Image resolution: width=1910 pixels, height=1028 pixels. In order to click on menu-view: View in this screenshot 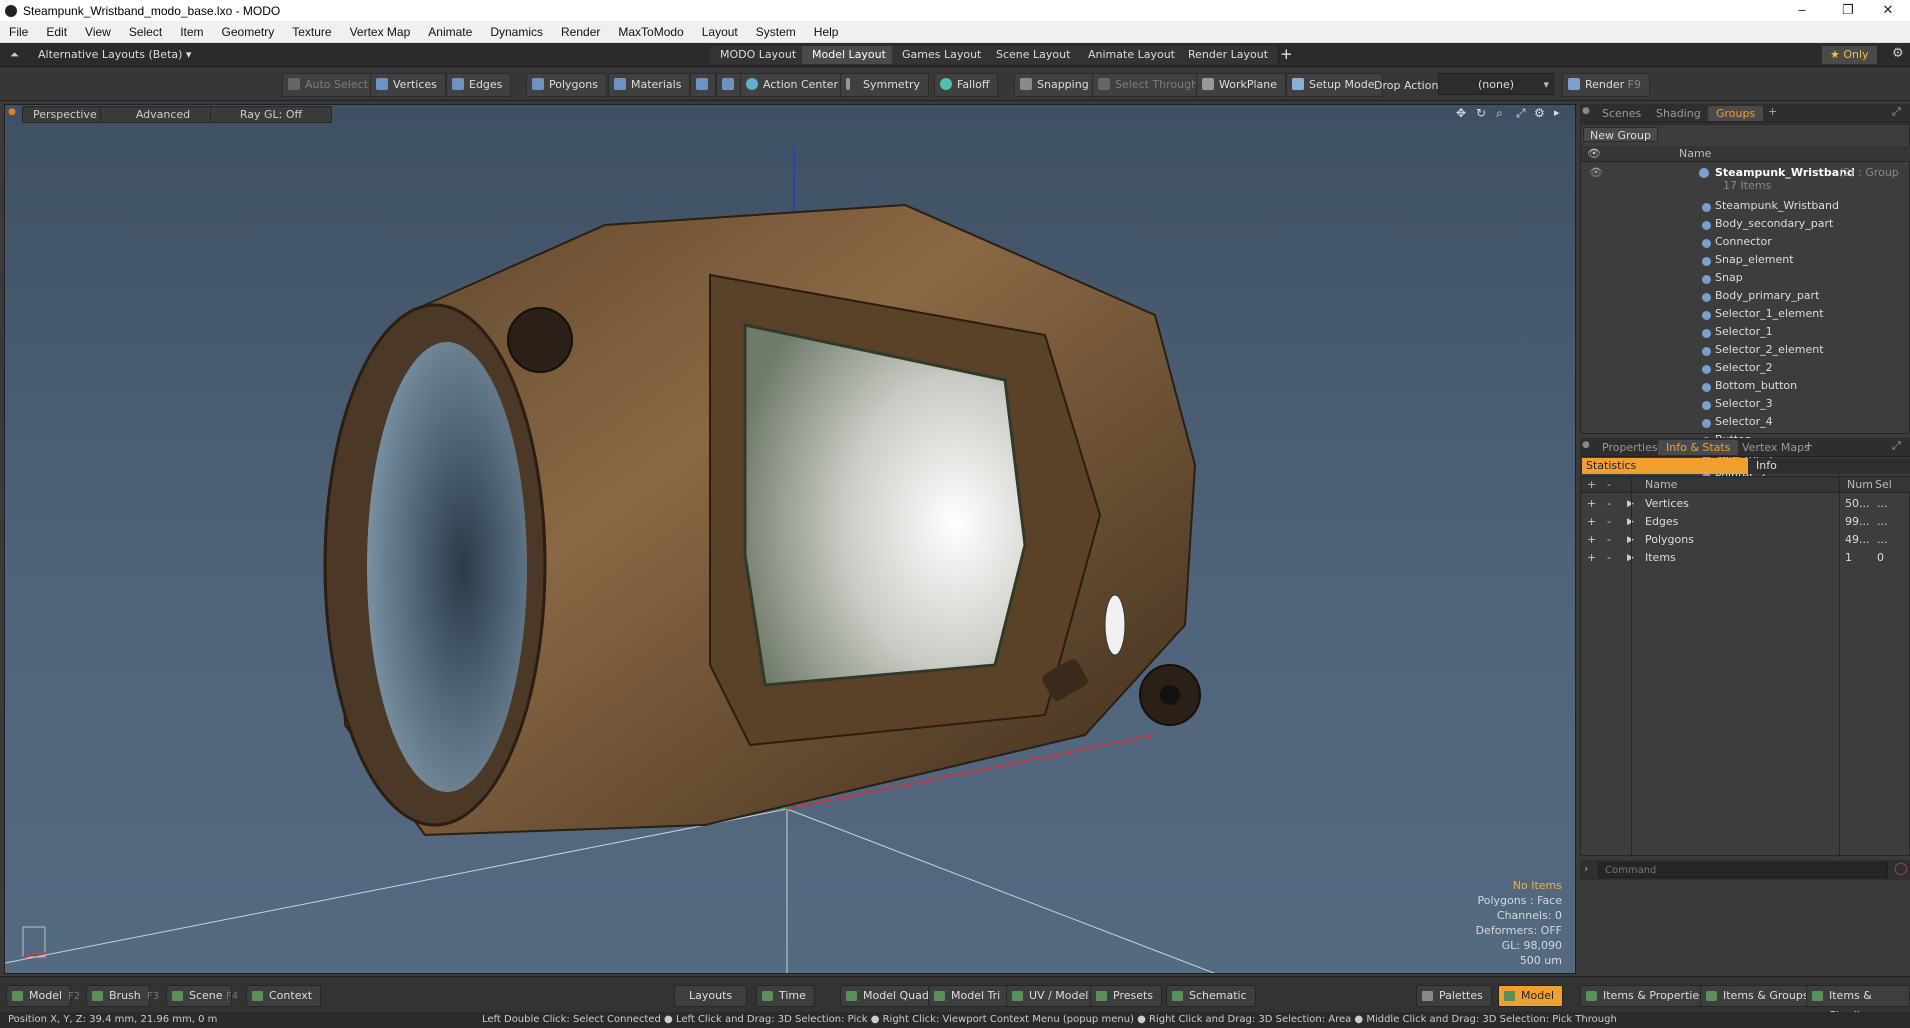, I will do `click(98, 32)`.